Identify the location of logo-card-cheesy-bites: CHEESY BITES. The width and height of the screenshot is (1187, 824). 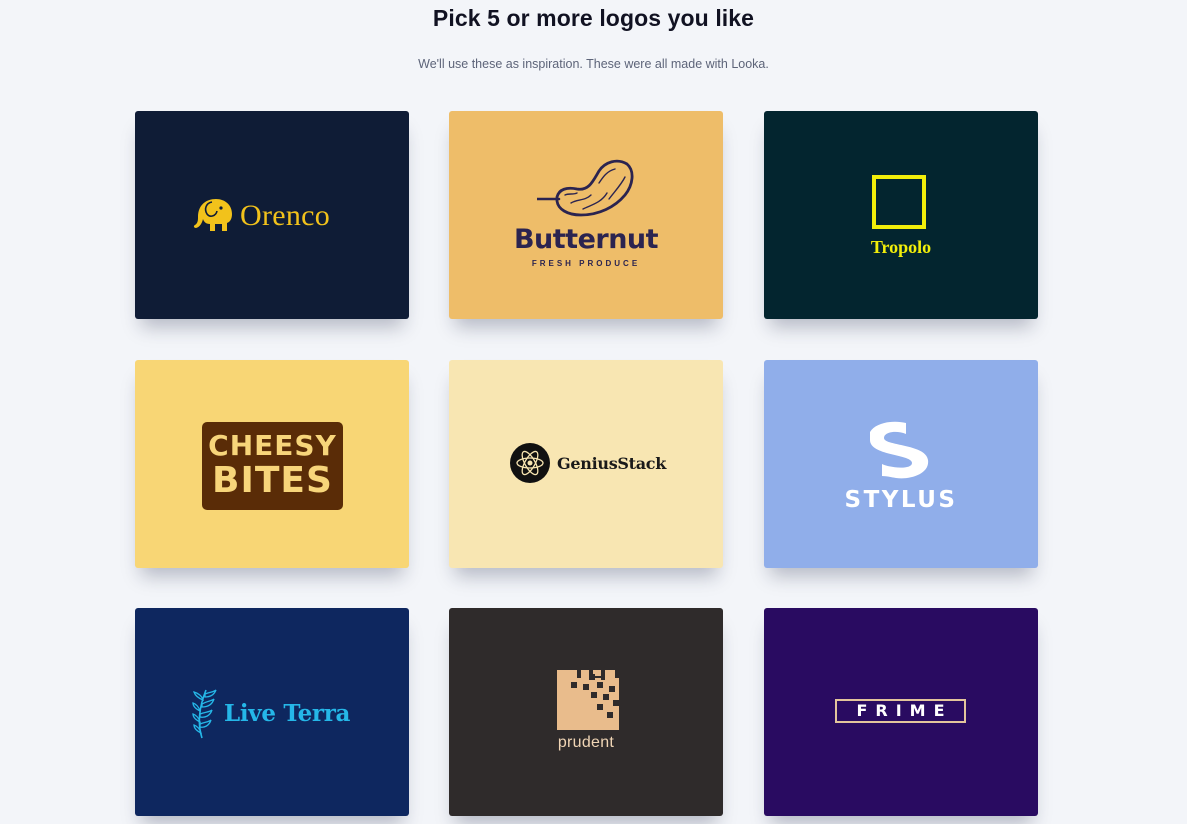
(272, 464).